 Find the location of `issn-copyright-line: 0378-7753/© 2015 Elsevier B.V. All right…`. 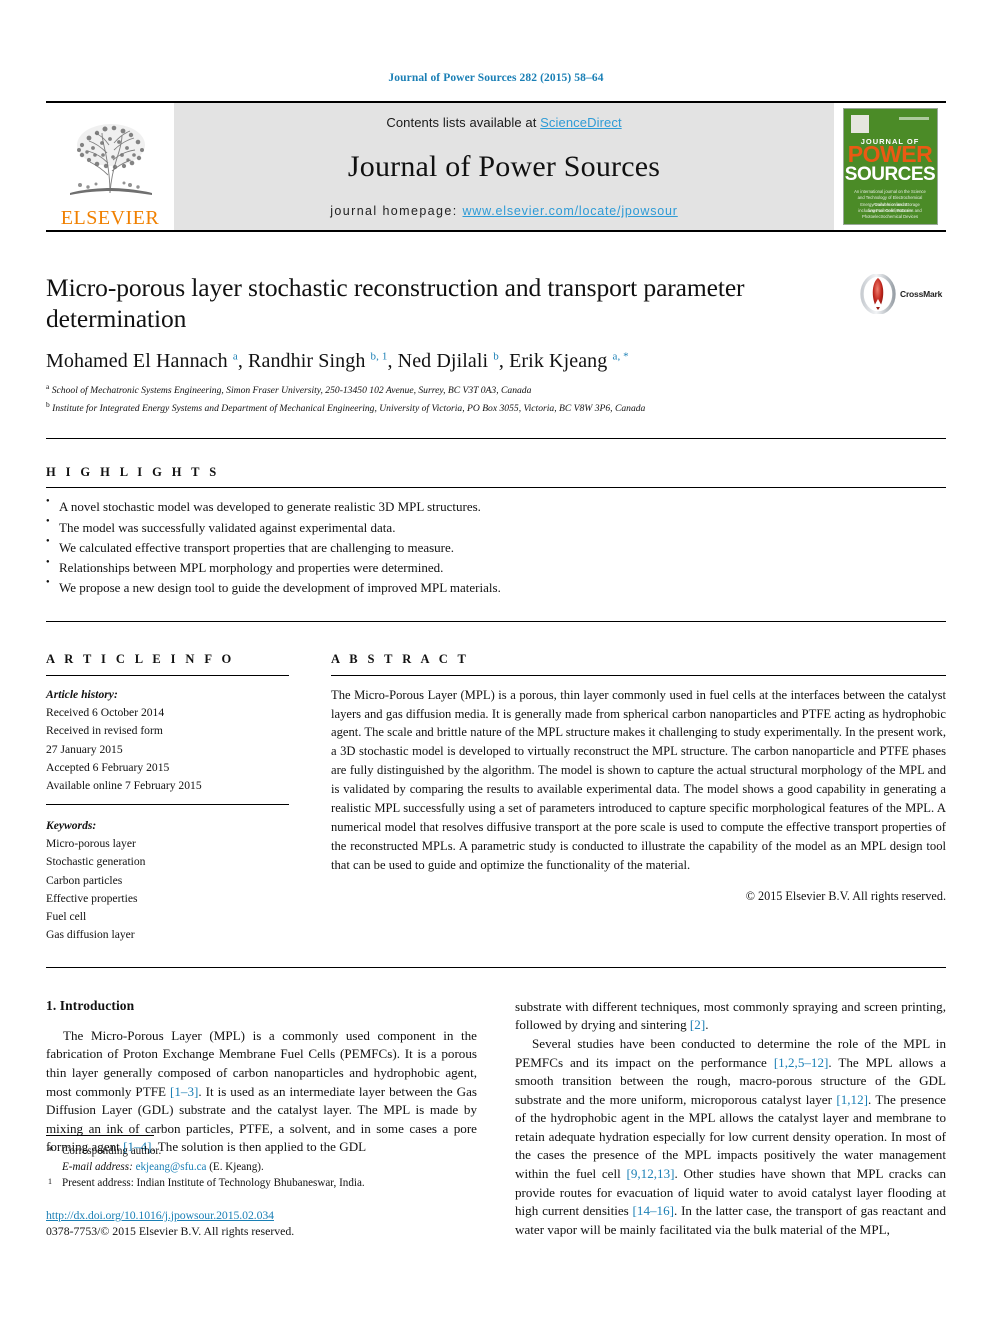

issn-copyright-line: 0378-7753/© 2015 Elsevier B.V. All right… is located at coordinates (170, 1231).